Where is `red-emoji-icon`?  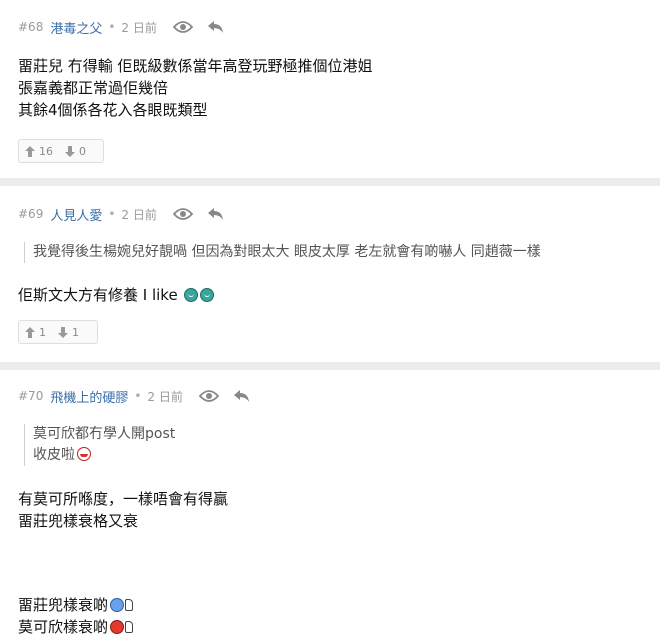
red-emoji-icon is located at coordinates (117, 627).